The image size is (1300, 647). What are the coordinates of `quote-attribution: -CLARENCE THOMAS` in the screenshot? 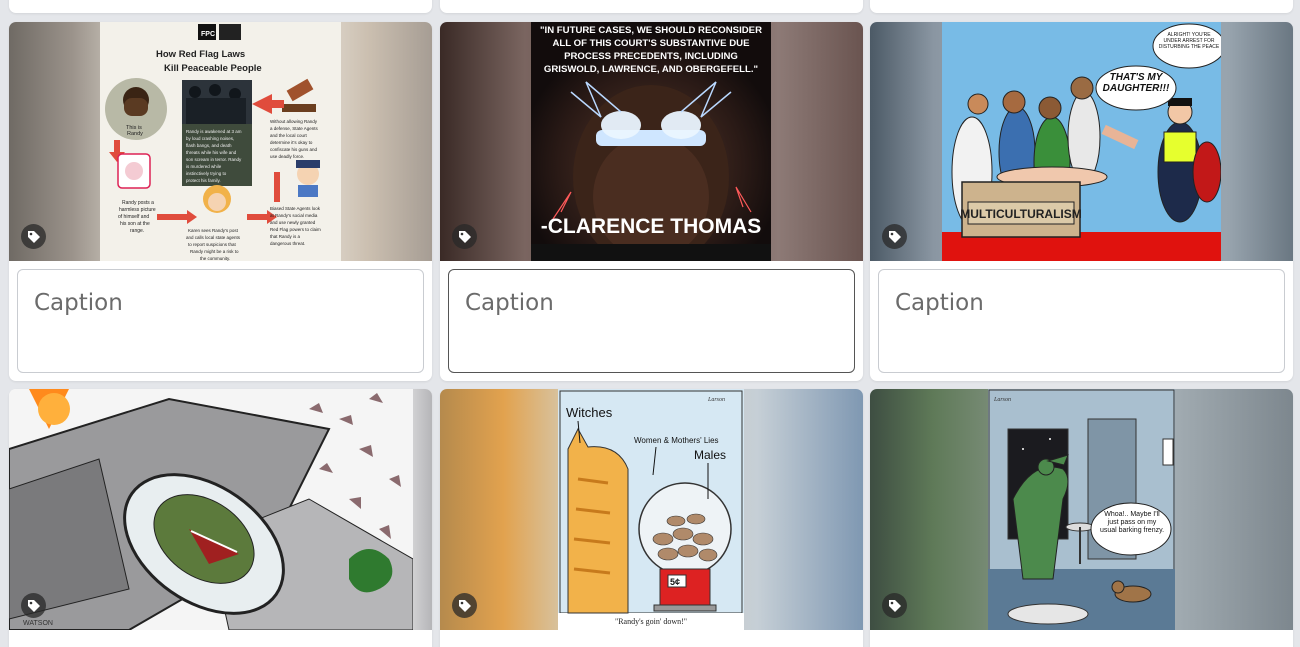 It's located at (651, 226).